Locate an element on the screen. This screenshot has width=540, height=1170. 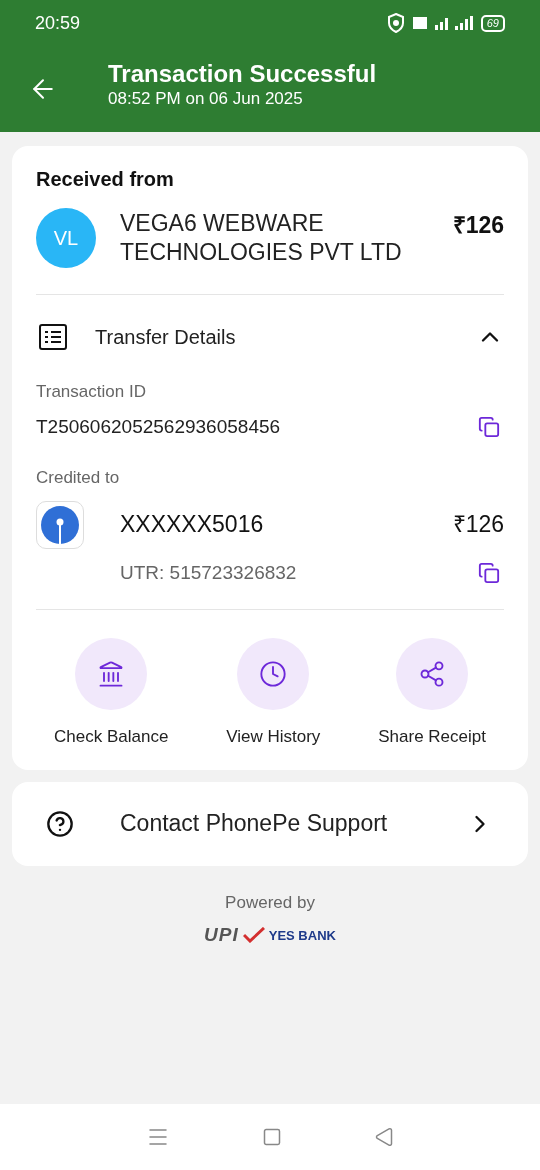
action-button: Share Receipt is located at coordinates (432, 694).